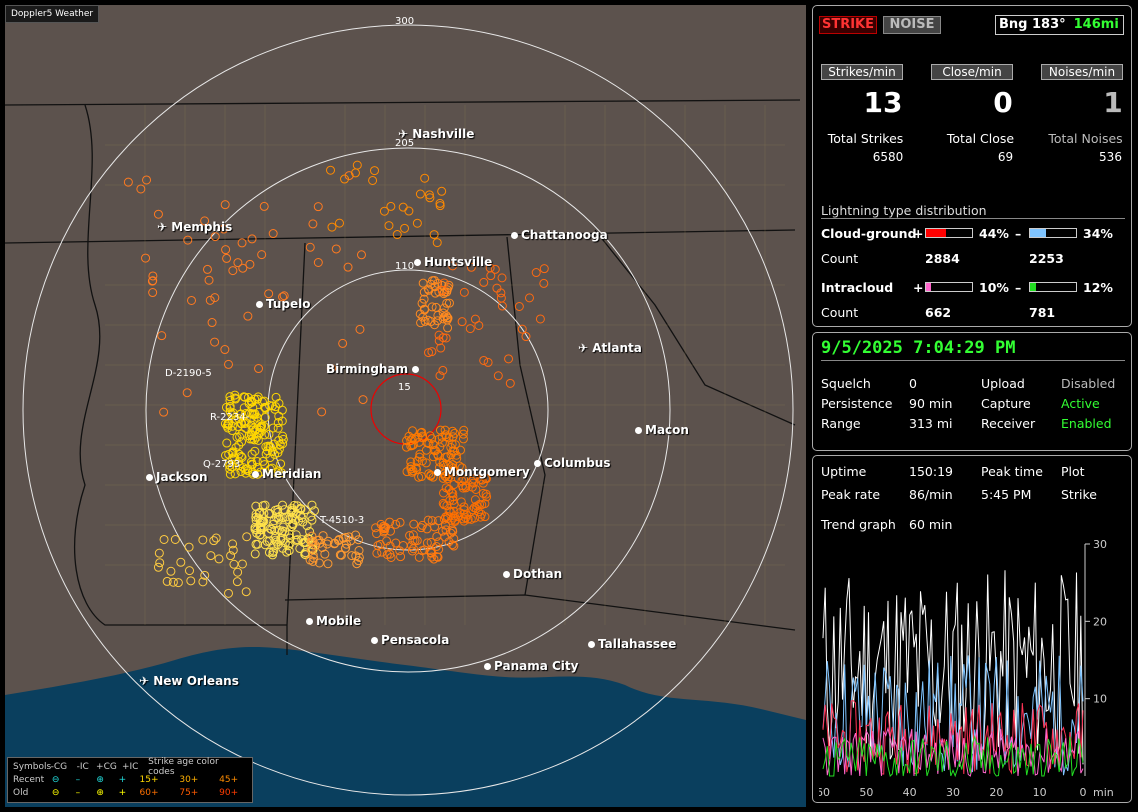 The width and height of the screenshot is (1138, 812). I want to click on legend-header: -IC, so click(82, 766).